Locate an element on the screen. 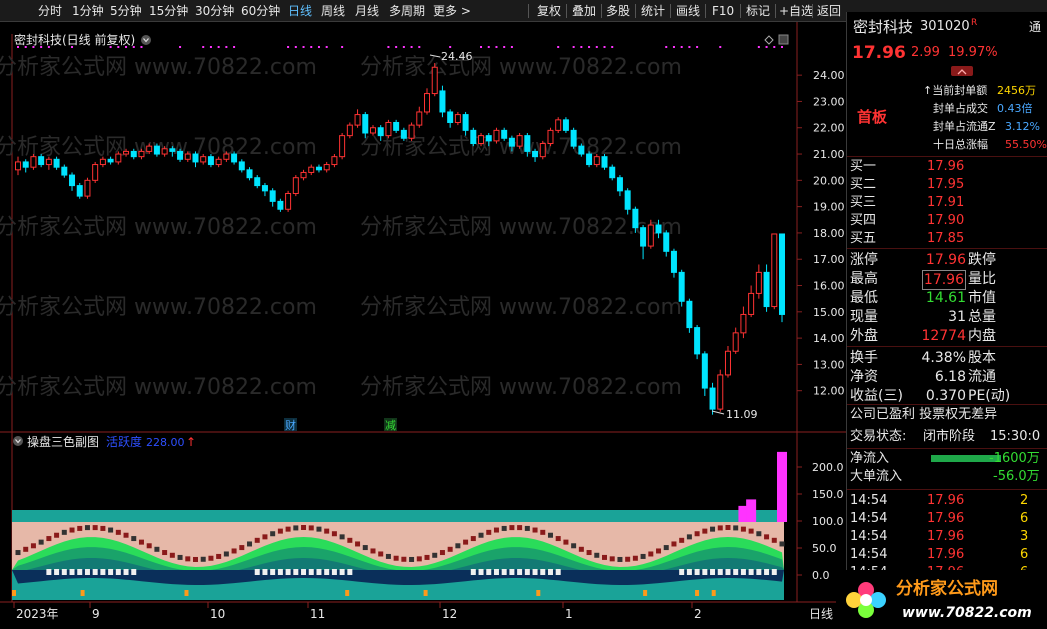 This screenshot has height=629, width=1047. fuquan-button: 复权 is located at coordinates (549, 11).